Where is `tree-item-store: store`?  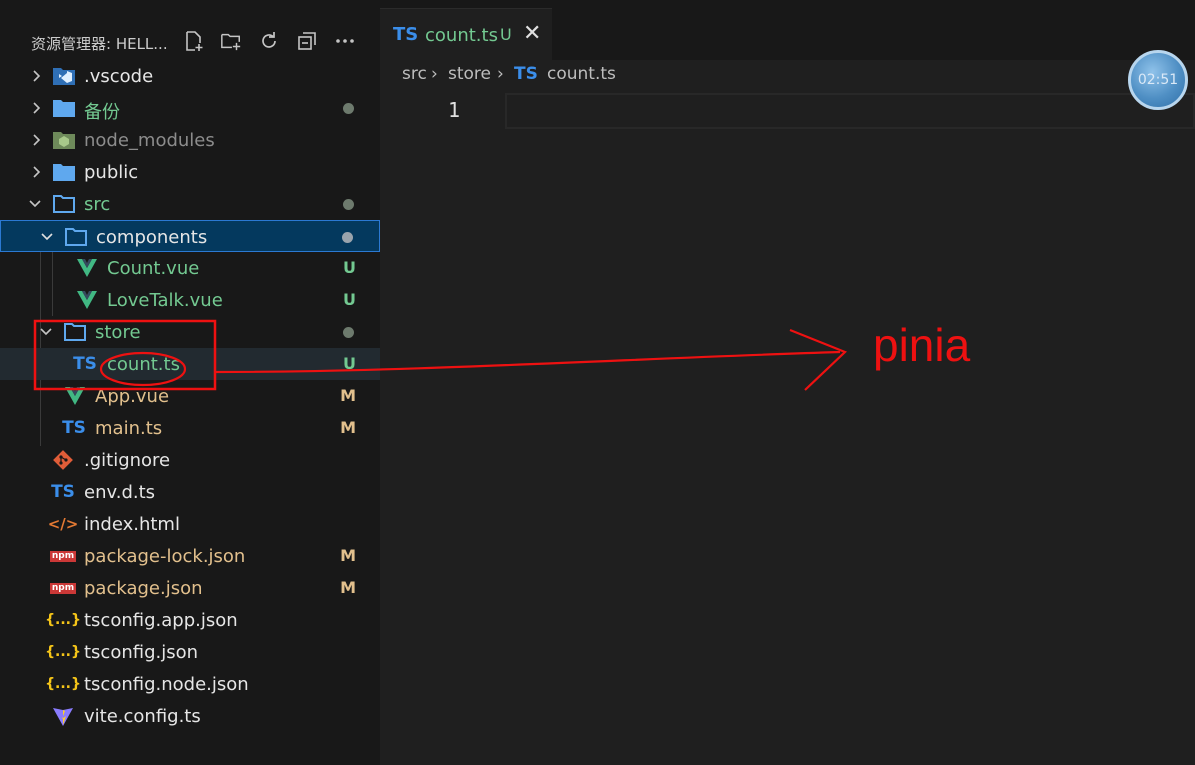 tree-item-store: store is located at coordinates (190, 332).